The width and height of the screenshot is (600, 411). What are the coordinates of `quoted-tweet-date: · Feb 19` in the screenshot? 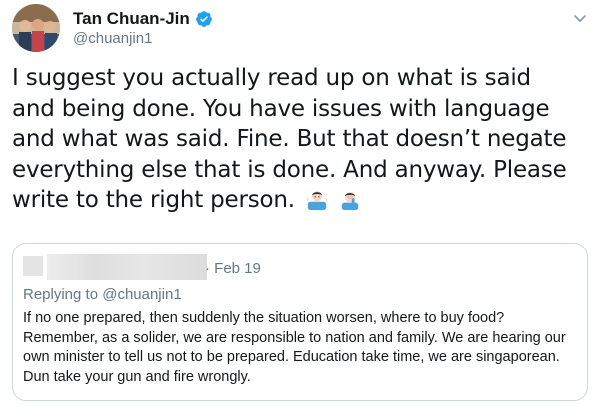 It's located at (233, 268).